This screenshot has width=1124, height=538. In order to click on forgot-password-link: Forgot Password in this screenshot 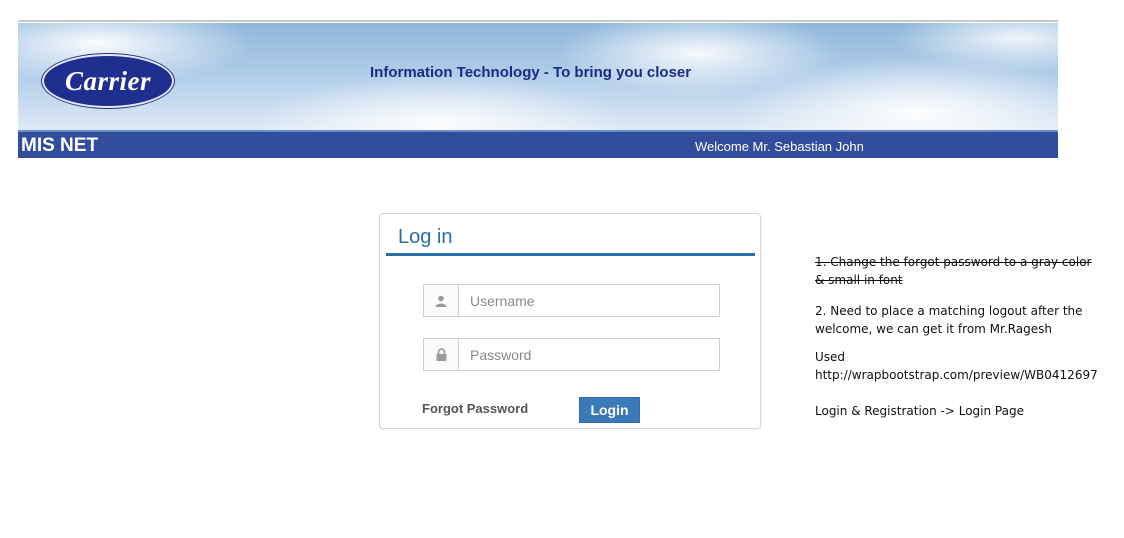, I will do `click(475, 408)`.